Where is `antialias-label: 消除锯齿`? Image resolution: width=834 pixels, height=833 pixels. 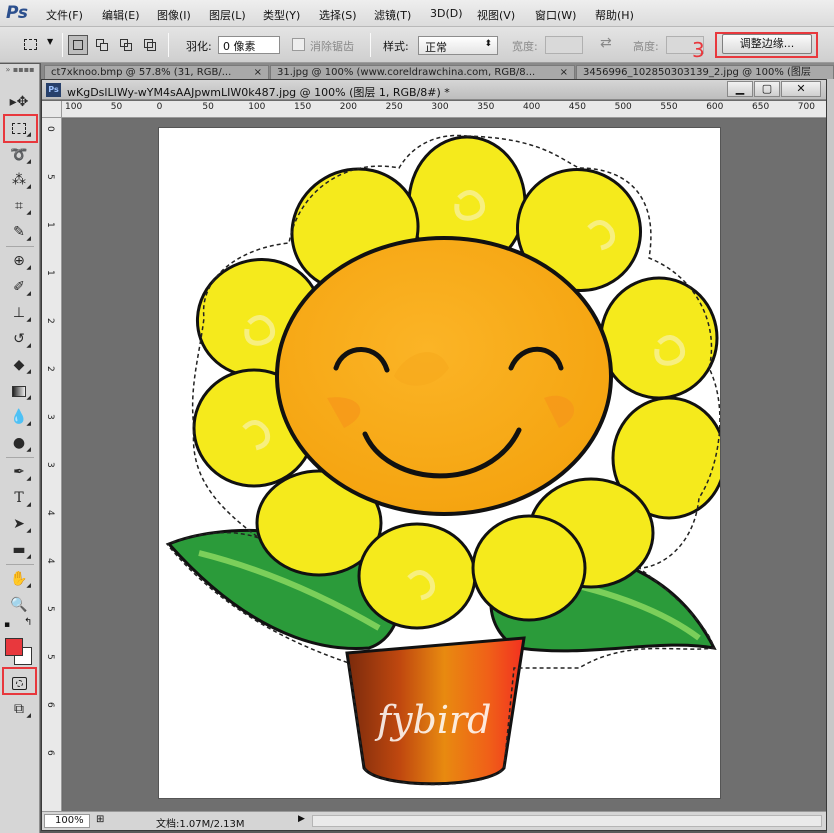
antialias-label: 消除锯齿 is located at coordinates (332, 46).